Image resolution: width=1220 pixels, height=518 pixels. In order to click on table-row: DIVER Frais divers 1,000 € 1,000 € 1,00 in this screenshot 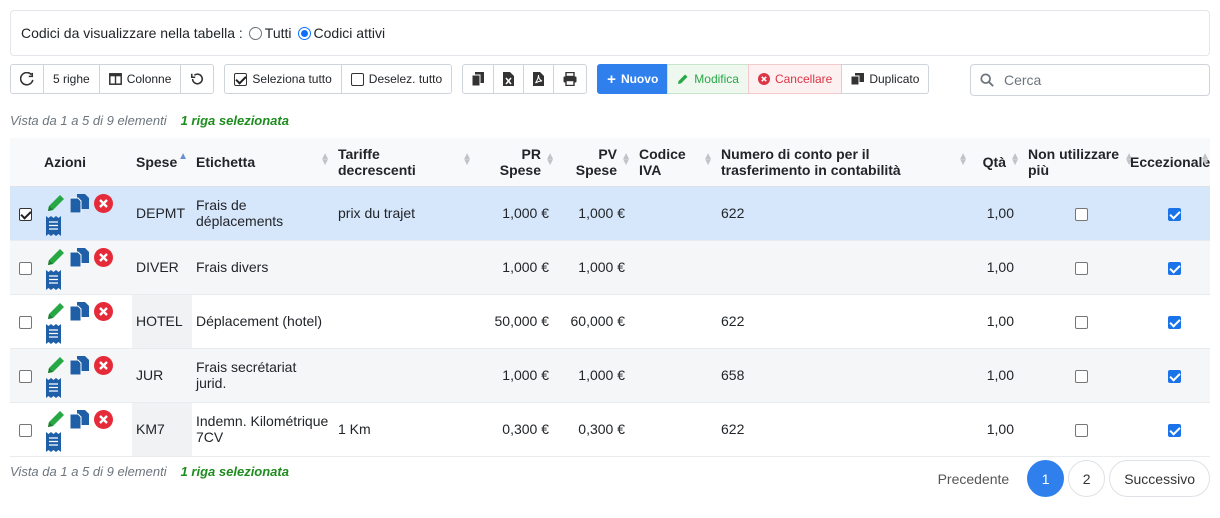, I will do `click(610, 267)`.